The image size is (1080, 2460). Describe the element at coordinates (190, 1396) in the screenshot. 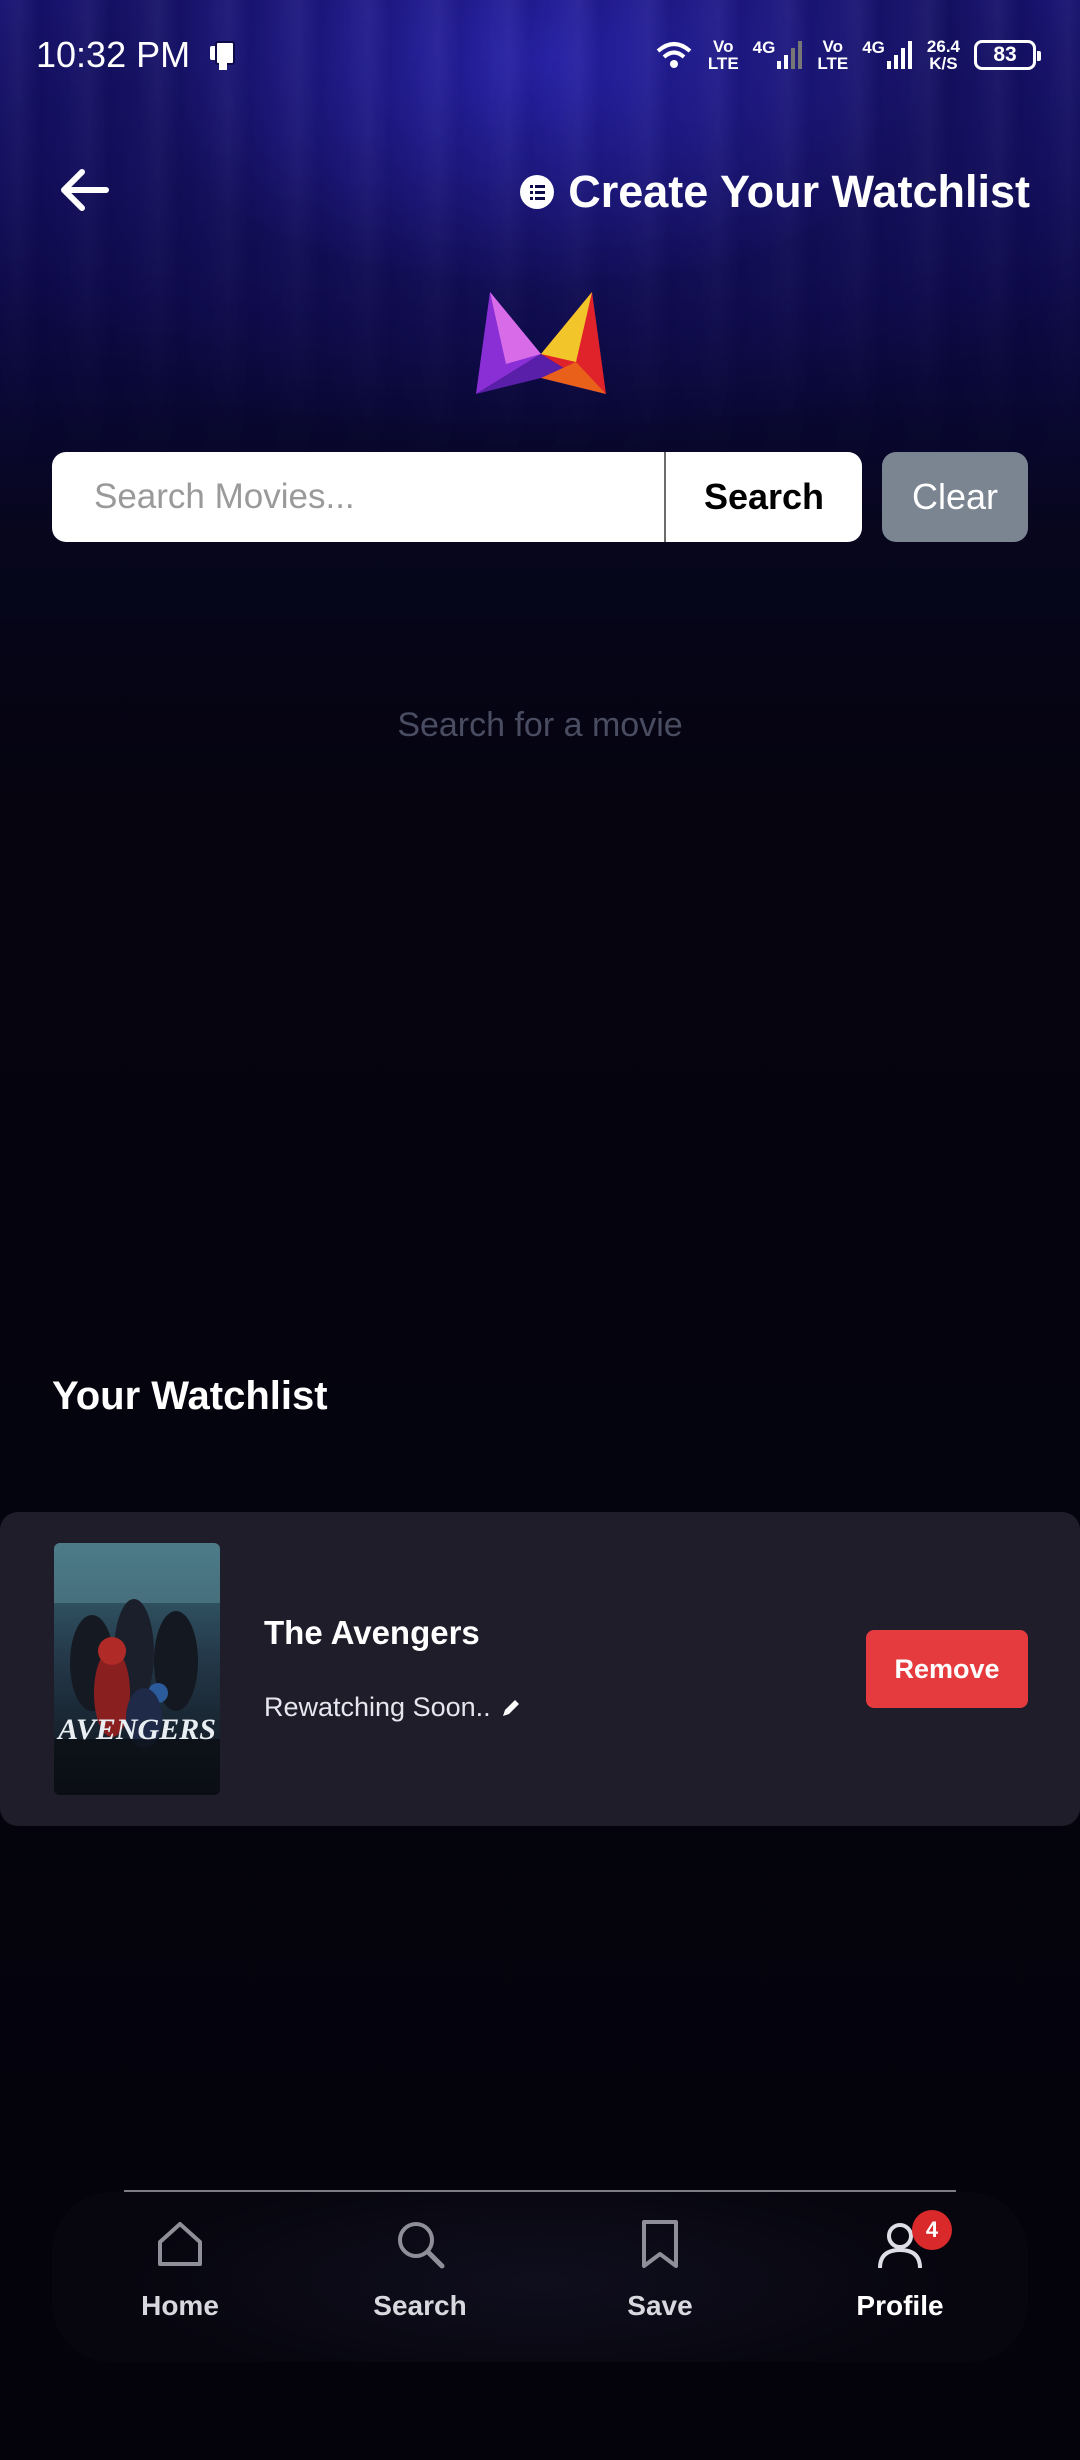

I see `watchlist-title: Your Watchlist` at that location.